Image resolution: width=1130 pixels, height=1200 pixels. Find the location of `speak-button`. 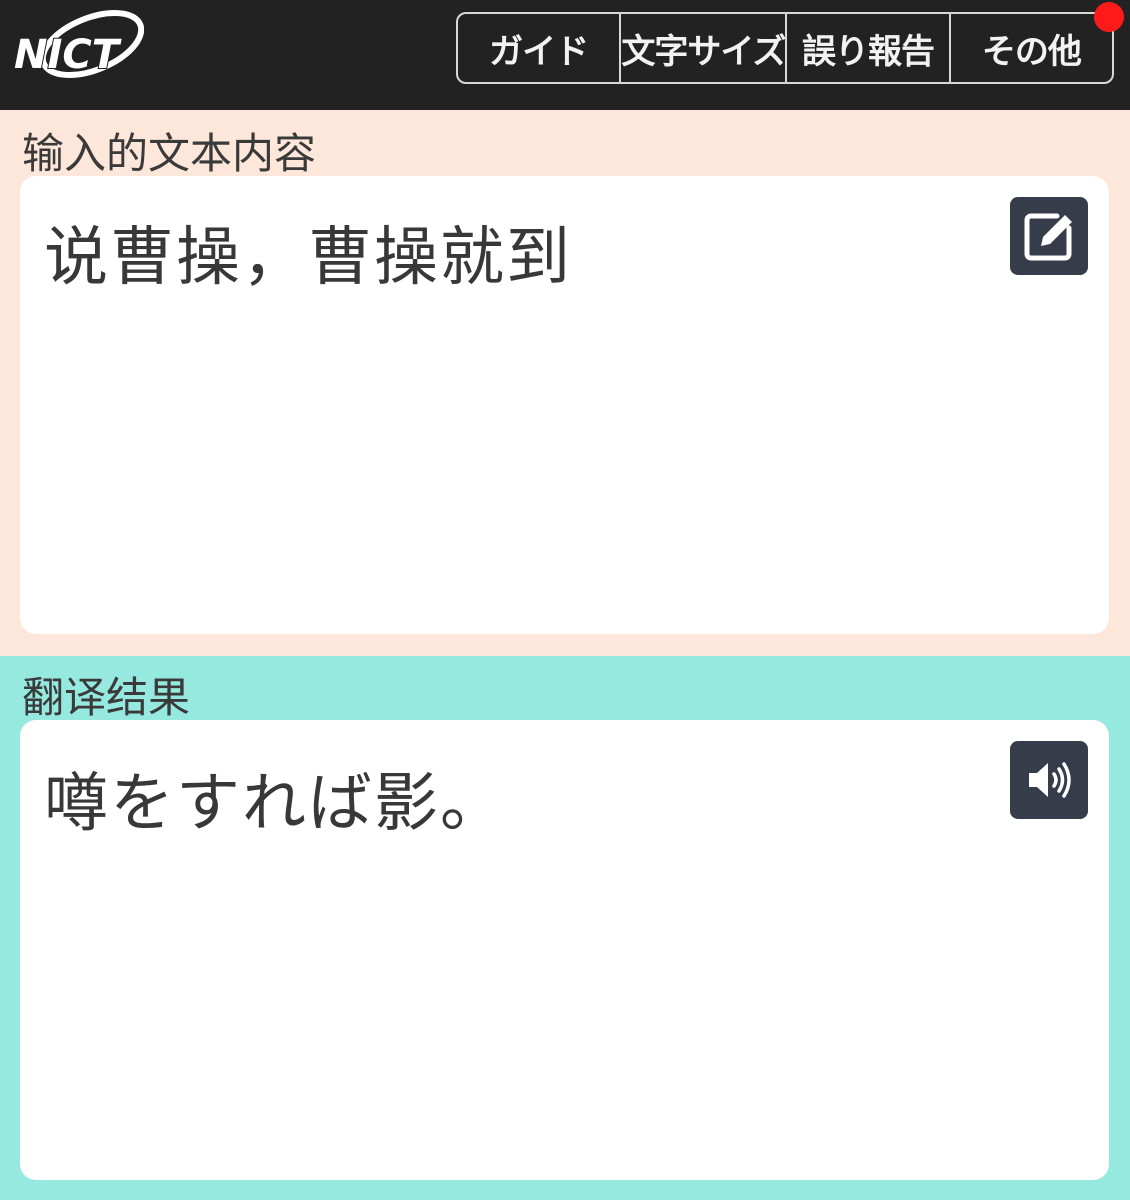

speak-button is located at coordinates (1049, 780).